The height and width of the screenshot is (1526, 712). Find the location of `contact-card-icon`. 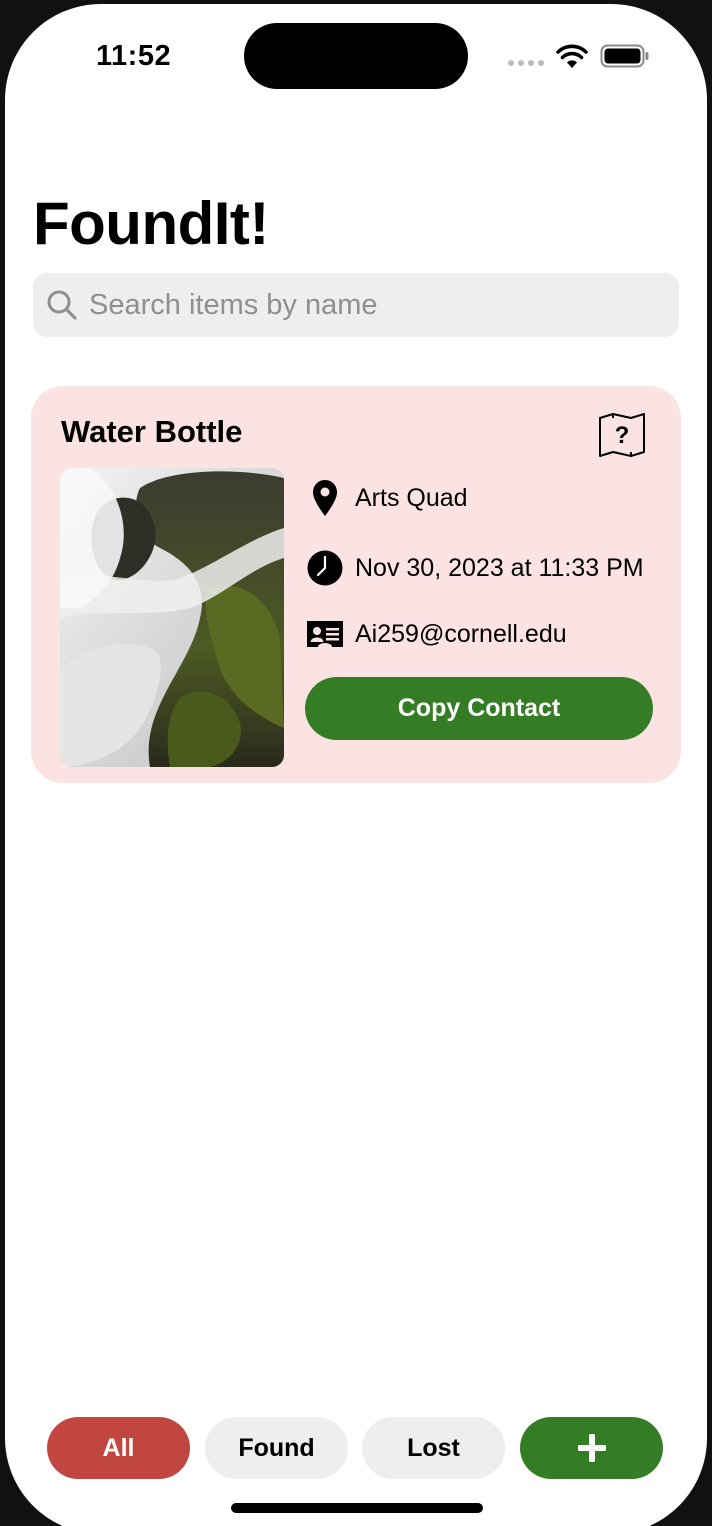

contact-card-icon is located at coordinates (325, 634).